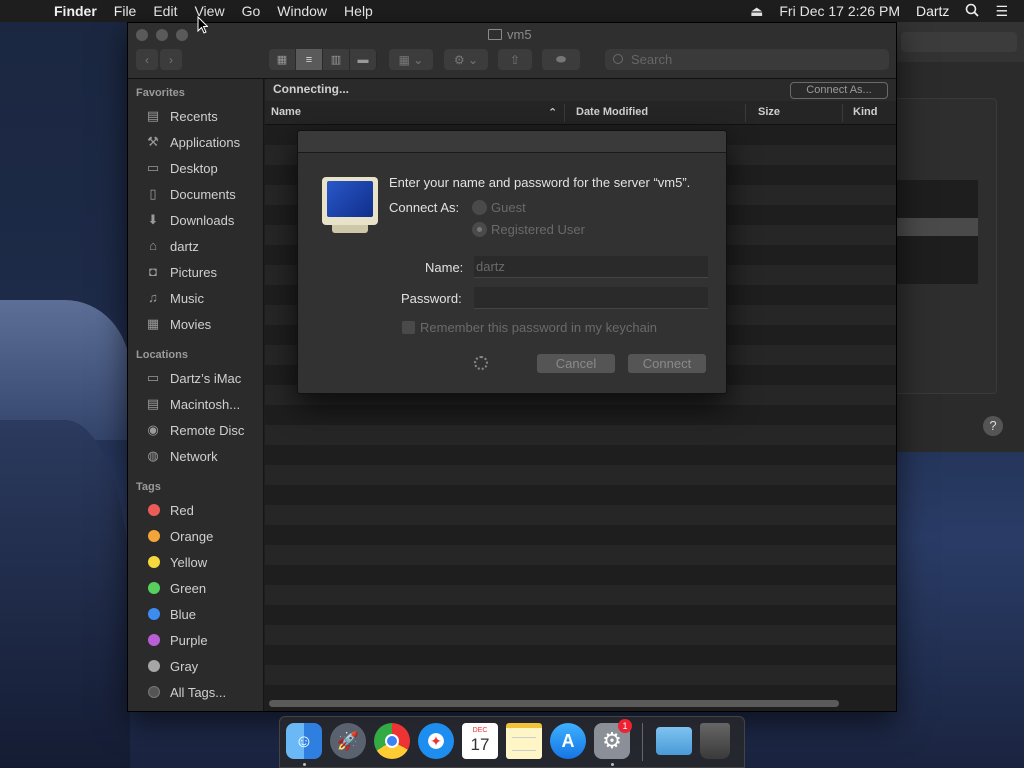  What do you see at coordinates (358, 11) in the screenshot?
I see `menu-help: Help` at bounding box center [358, 11].